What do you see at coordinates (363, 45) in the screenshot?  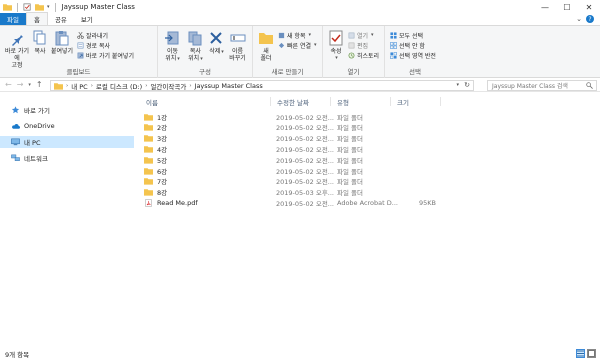 I see `edit-button: 편집` at bounding box center [363, 45].